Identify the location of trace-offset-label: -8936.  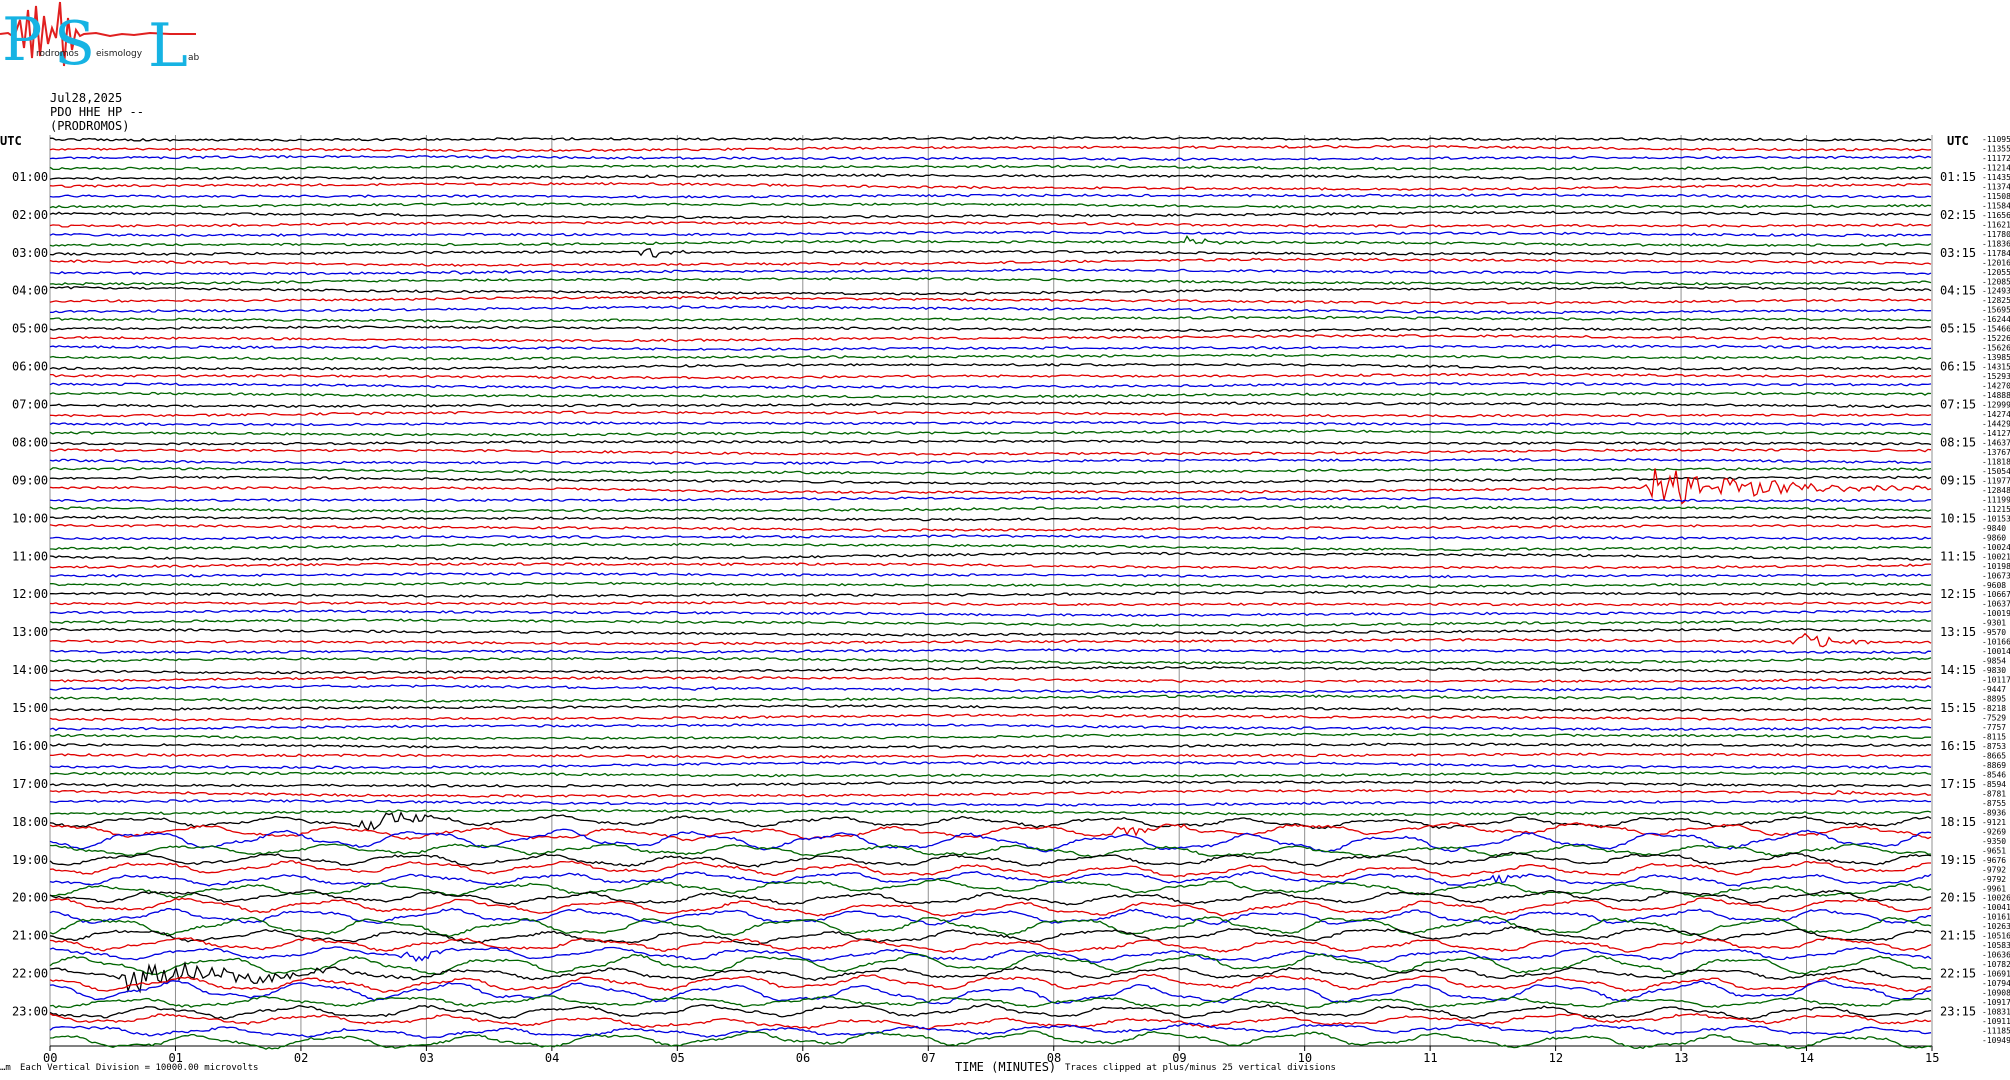
(1994, 812).